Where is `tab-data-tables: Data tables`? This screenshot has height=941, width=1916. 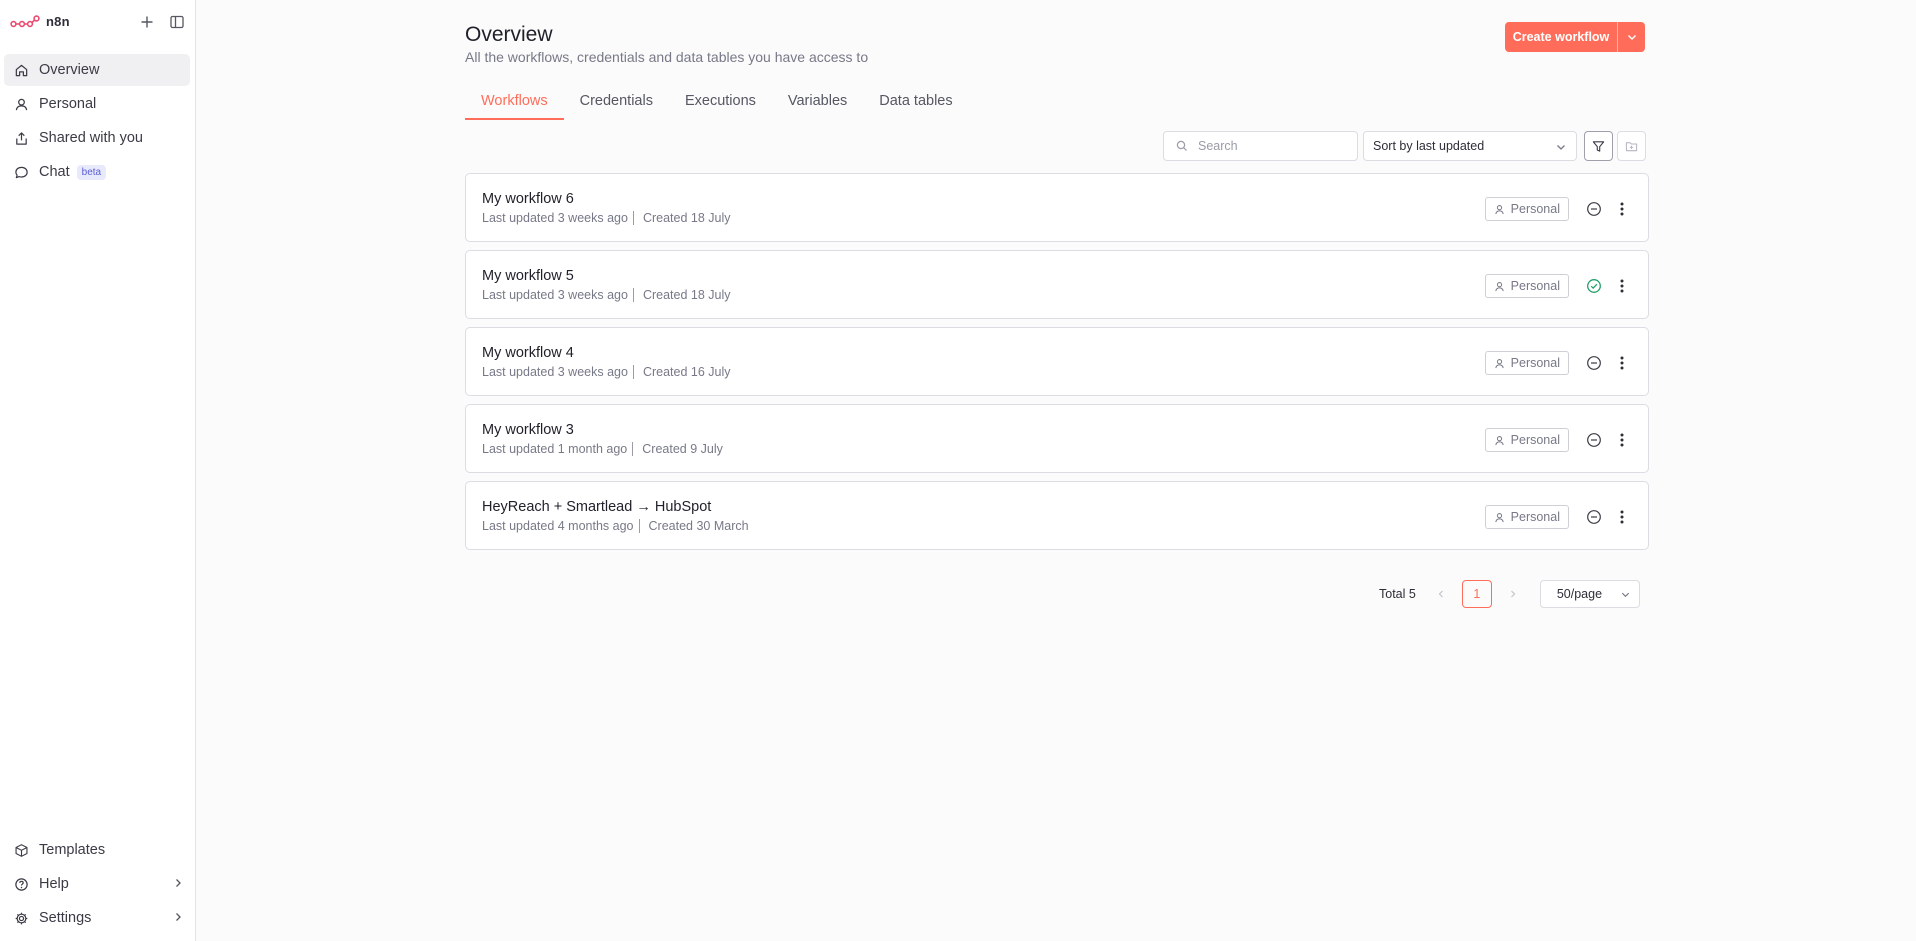 tab-data-tables: Data tables is located at coordinates (915, 104).